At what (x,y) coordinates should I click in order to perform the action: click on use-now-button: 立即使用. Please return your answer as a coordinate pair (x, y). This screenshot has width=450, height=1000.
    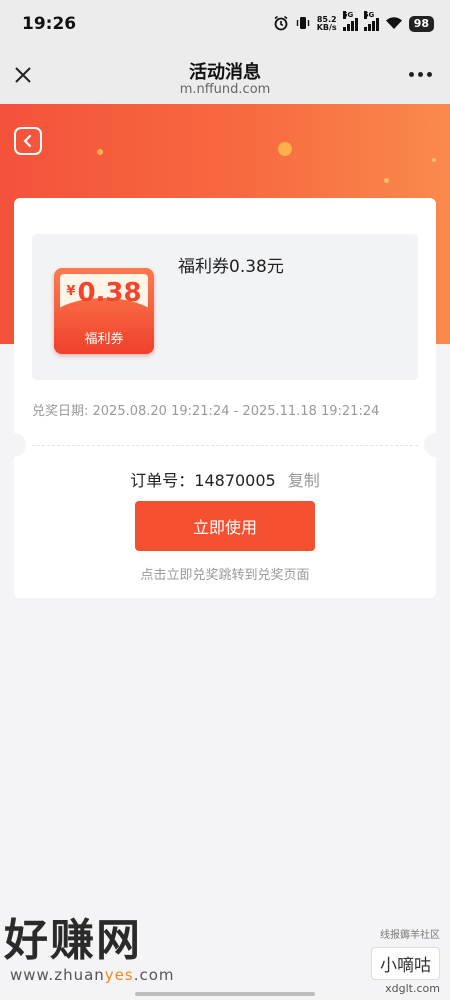
    Looking at the image, I should click on (225, 526).